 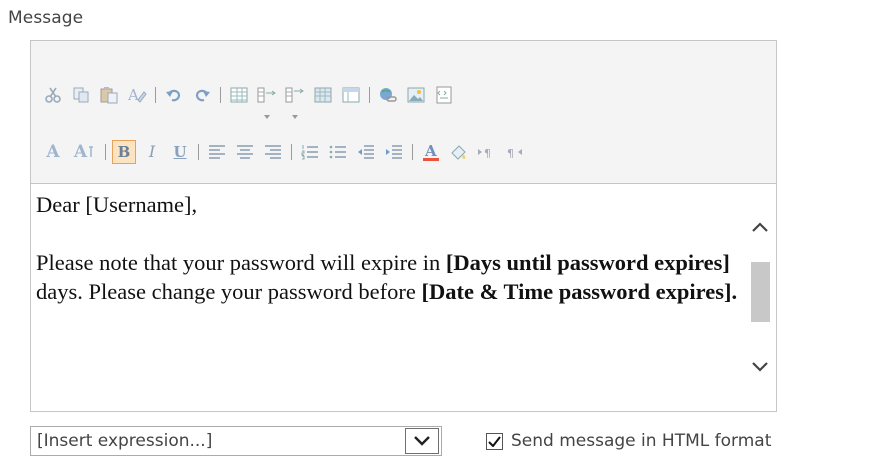 I want to click on italic-button: I, so click(x=152, y=152).